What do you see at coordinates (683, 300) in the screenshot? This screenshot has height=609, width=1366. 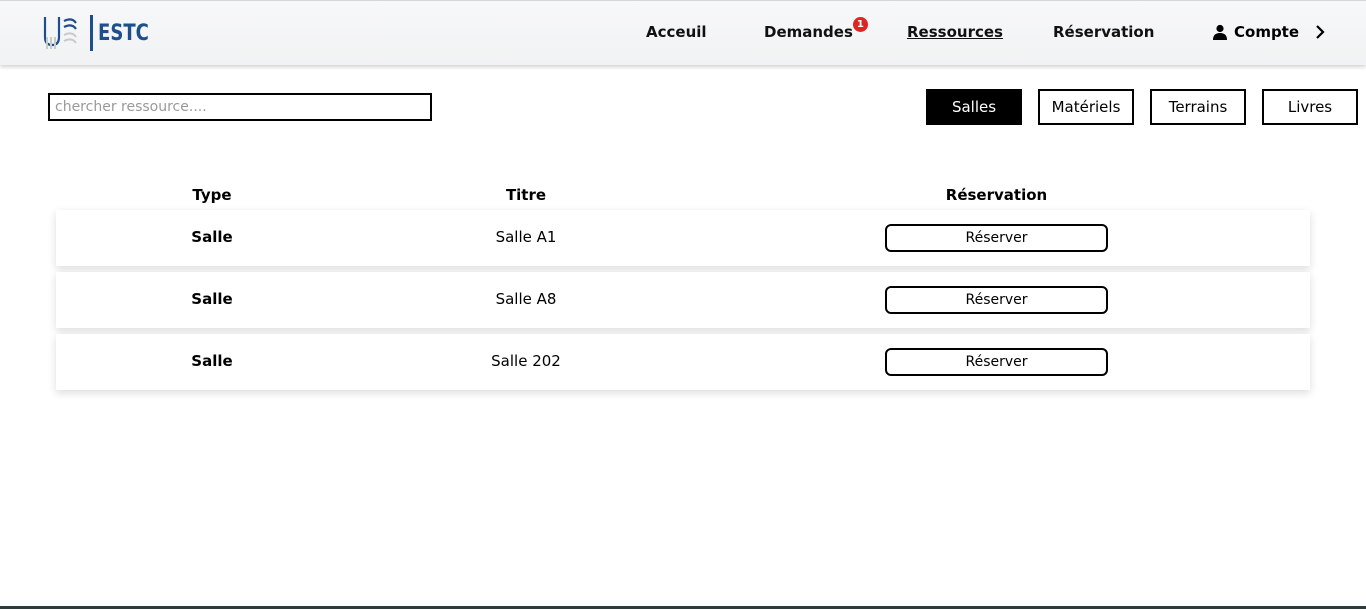 I see `table-row: Salle Salle A8 Réserver` at bounding box center [683, 300].